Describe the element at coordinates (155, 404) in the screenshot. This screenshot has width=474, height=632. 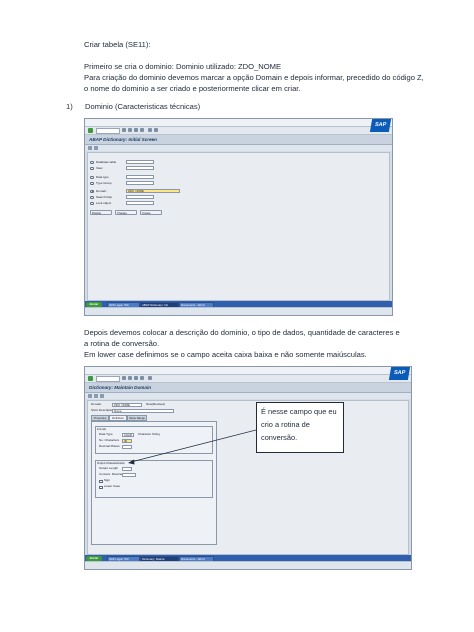
I see `status-text: New(Revised)` at that location.